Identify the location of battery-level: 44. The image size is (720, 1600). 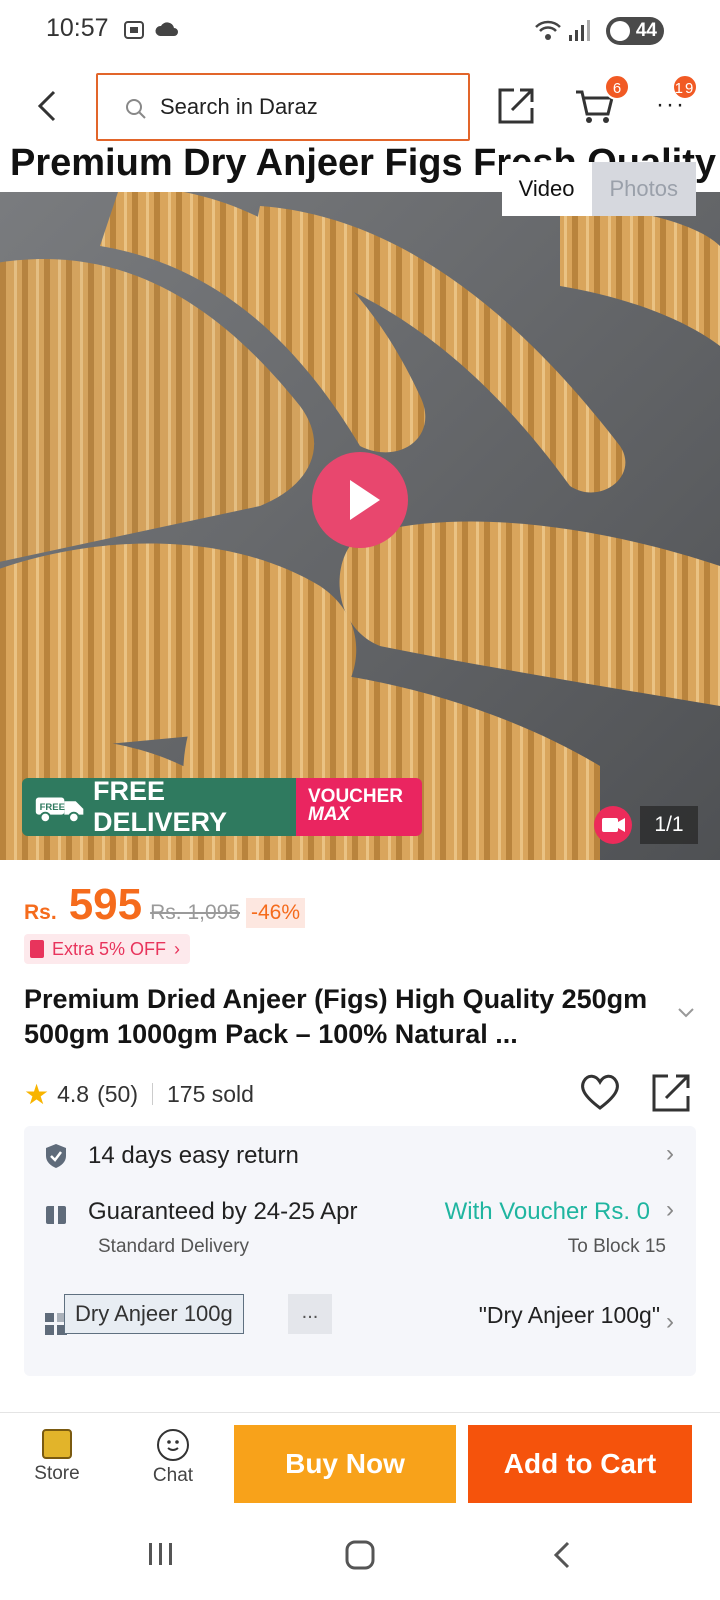
(646, 30).